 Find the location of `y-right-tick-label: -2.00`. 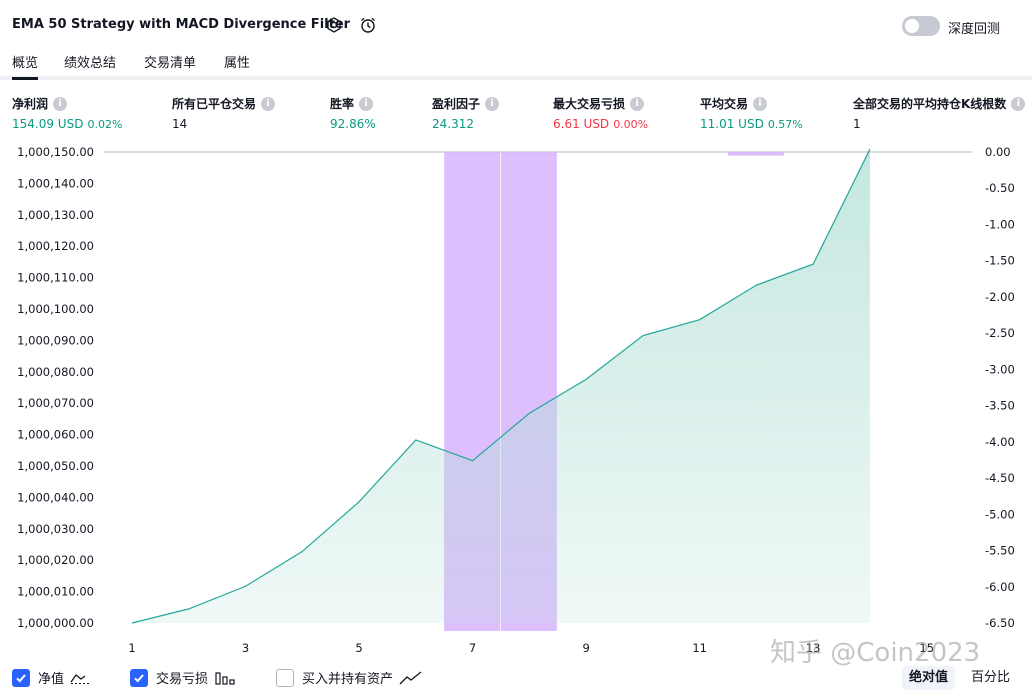

y-right-tick-label: -2.00 is located at coordinates (1000, 297).